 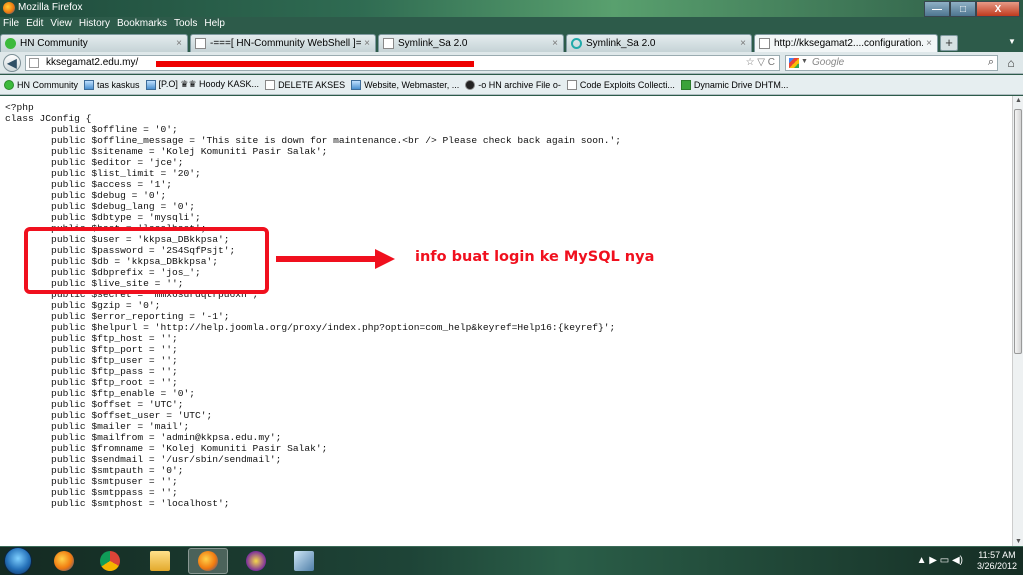 What do you see at coordinates (214, 24) in the screenshot?
I see `menu-help: Help` at bounding box center [214, 24].